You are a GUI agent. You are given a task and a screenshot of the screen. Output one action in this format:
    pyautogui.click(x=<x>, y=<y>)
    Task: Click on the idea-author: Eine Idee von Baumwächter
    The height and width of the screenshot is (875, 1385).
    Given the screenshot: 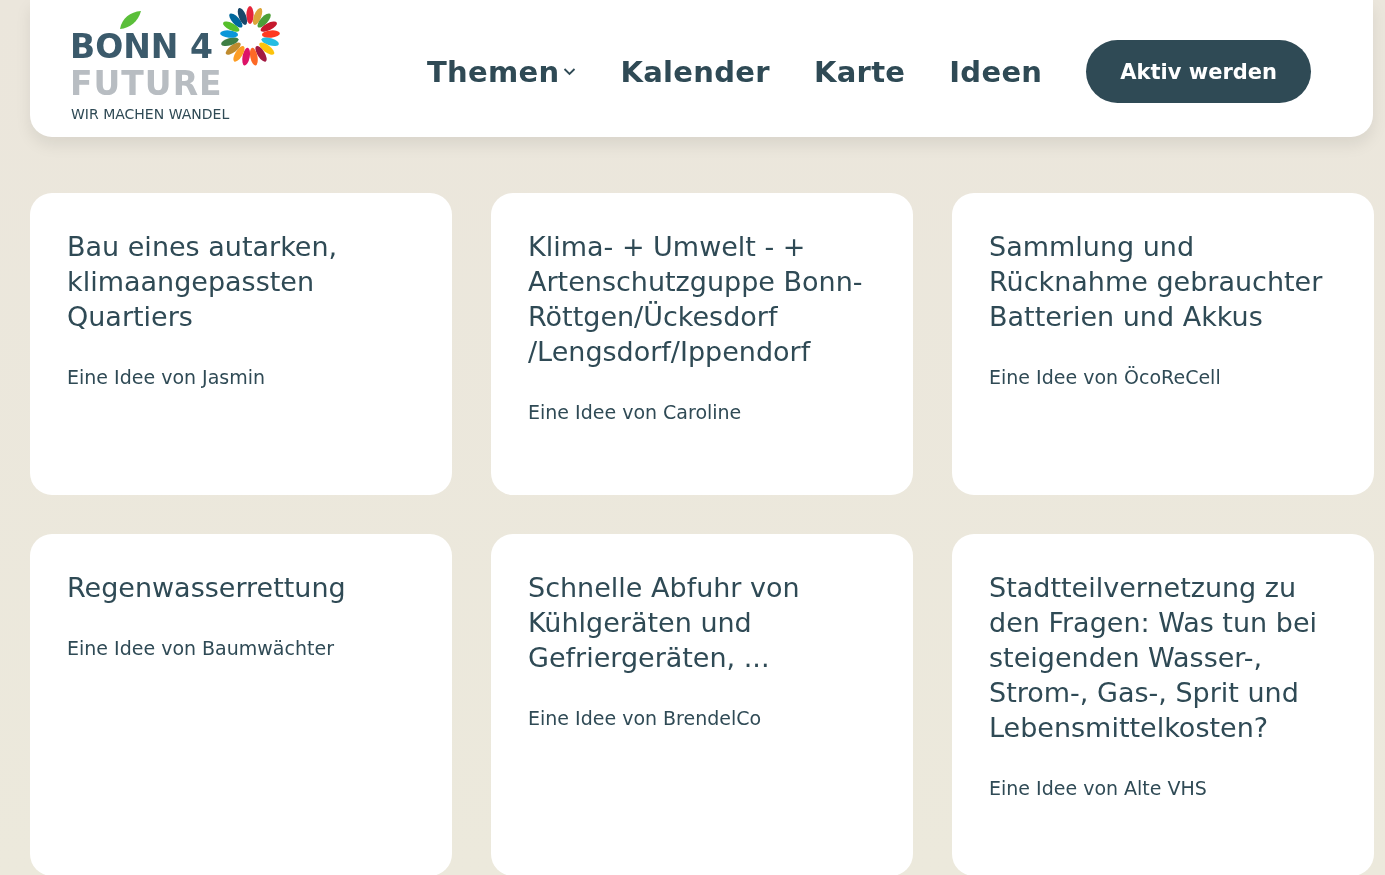 What is the action you would take?
    pyautogui.click(x=201, y=648)
    